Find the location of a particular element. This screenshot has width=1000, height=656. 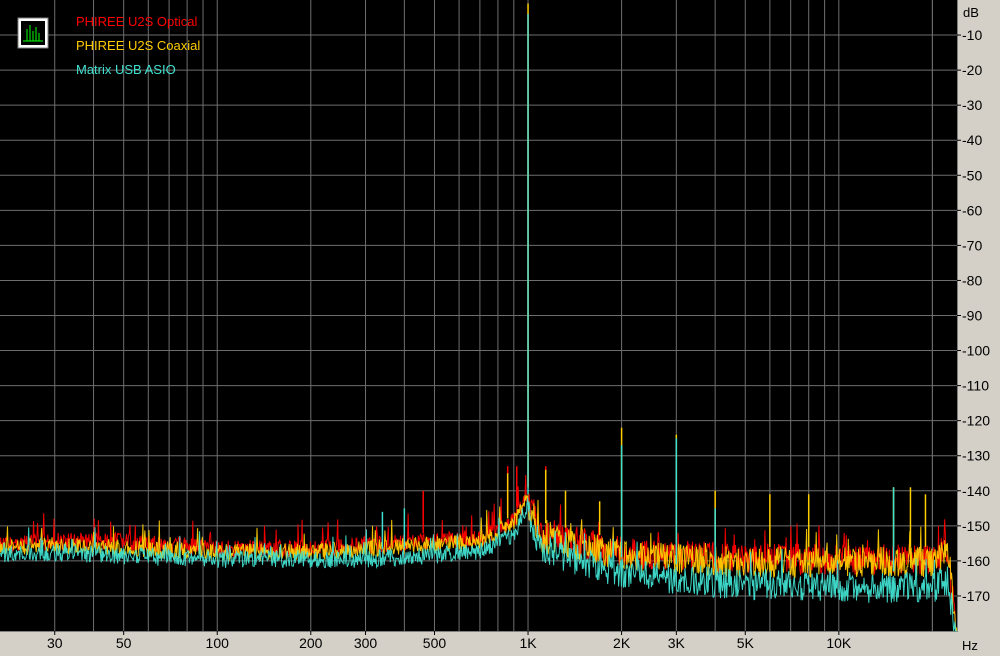

y-axis-unit: dB is located at coordinates (971, 12).